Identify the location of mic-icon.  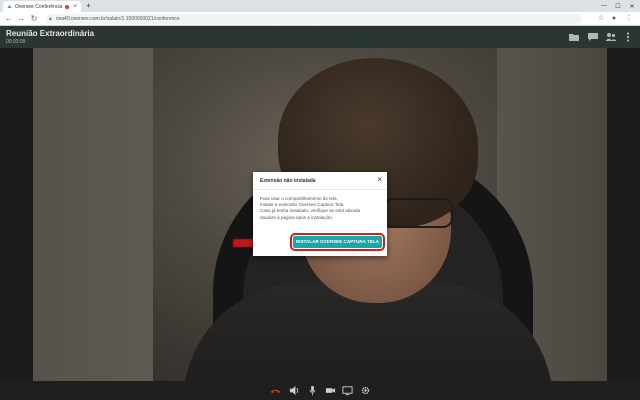
(312, 390).